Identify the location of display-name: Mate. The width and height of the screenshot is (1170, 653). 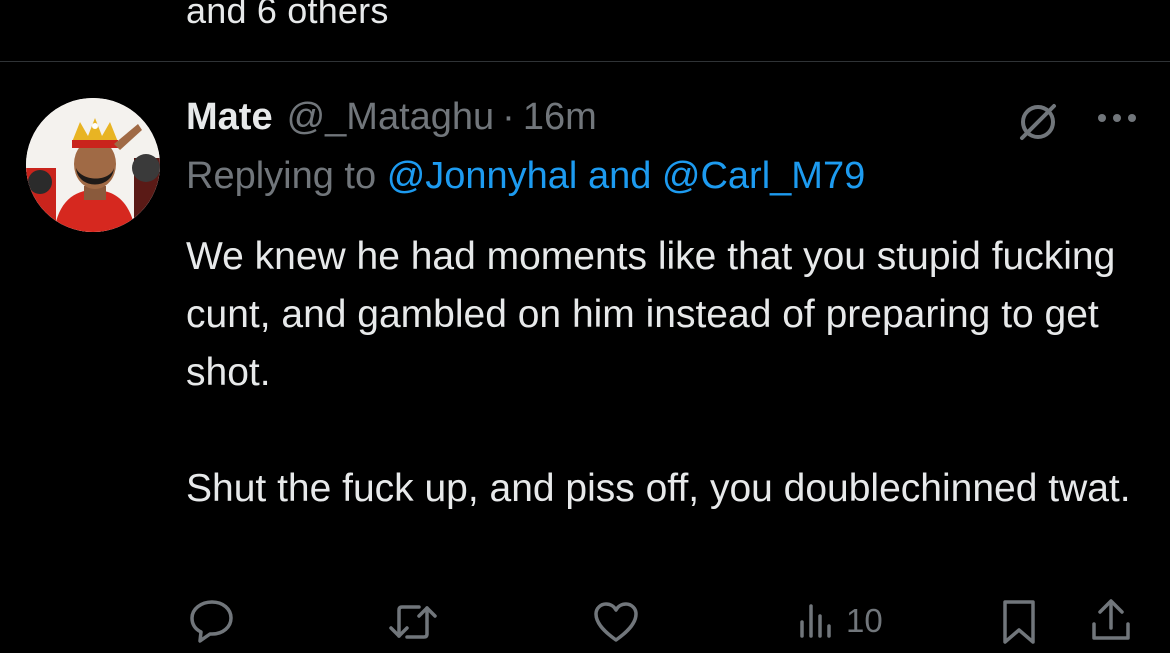
(229, 117).